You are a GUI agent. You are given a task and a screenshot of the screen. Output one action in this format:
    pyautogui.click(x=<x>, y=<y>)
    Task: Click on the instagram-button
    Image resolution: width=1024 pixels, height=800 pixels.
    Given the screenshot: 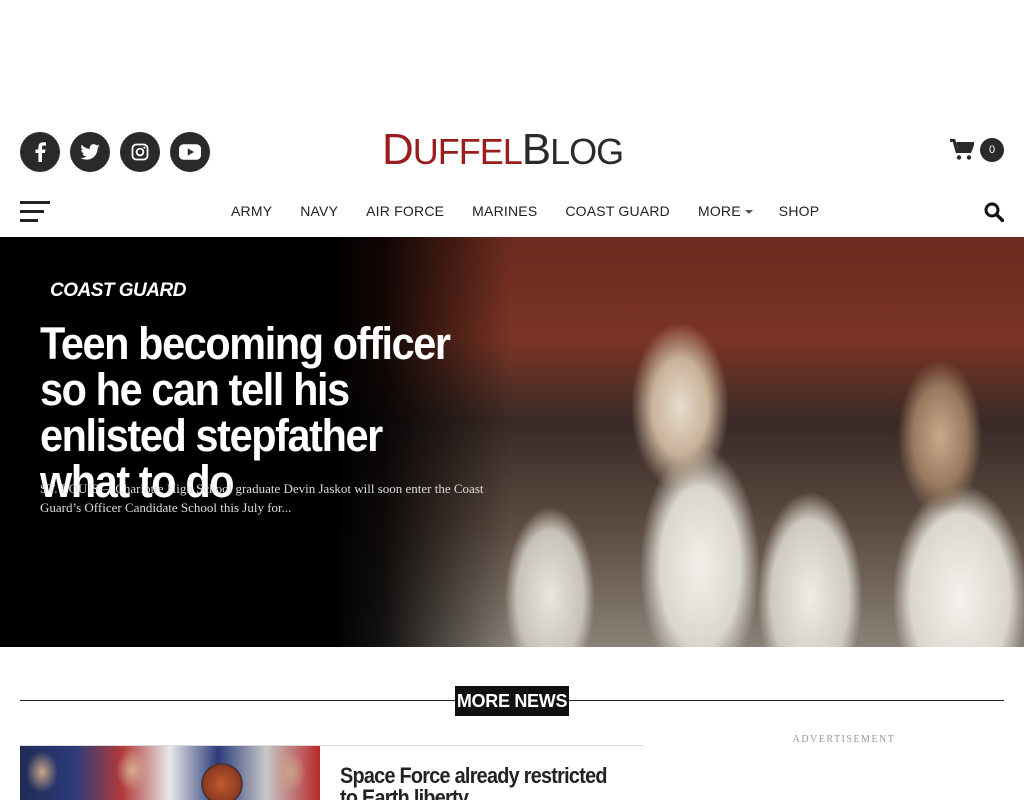 What is the action you would take?
    pyautogui.click(x=140, y=152)
    